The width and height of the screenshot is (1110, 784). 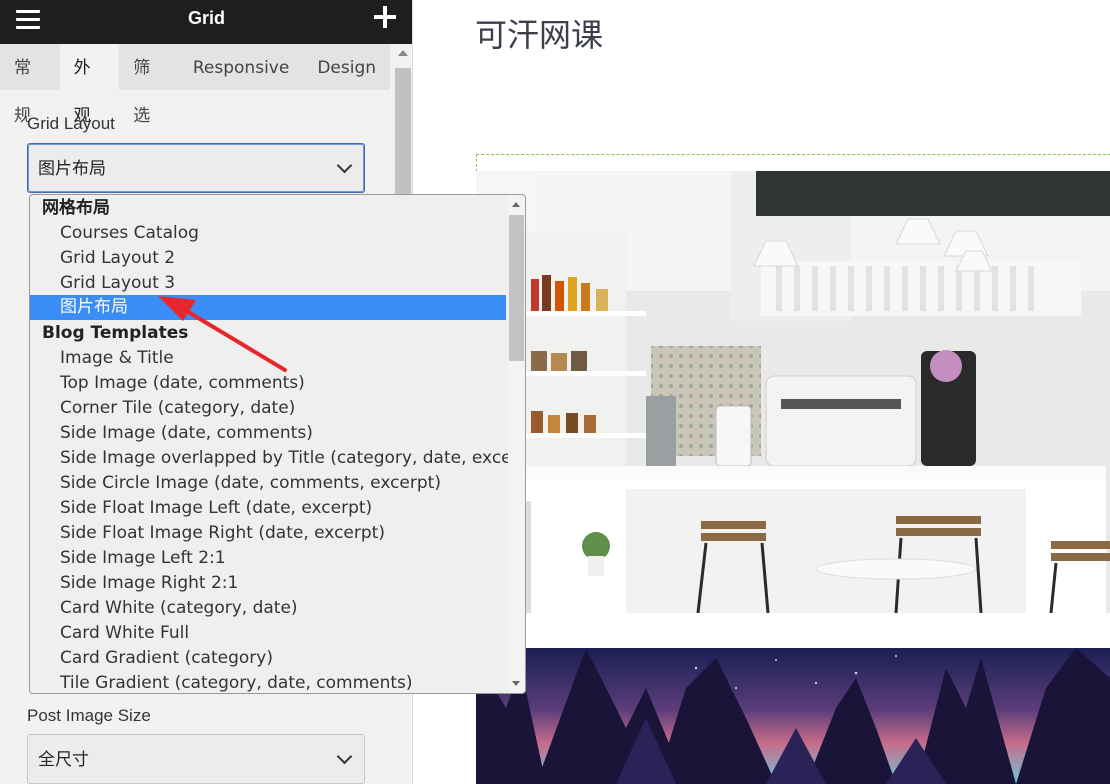 I want to click on panel-tabs: 常规 外观 筛选 Responsive Design, so click(x=195, y=85).